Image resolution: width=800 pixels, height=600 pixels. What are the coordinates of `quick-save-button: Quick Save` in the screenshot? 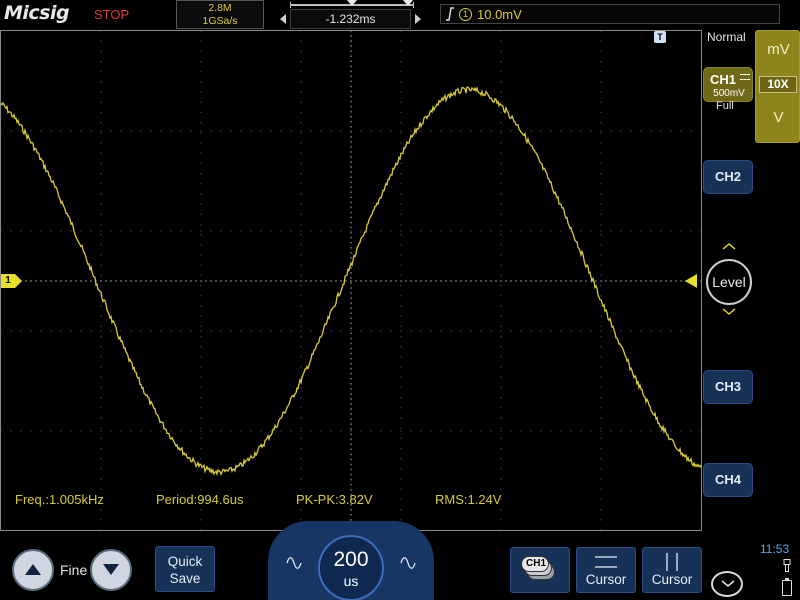 It's located at (185, 569).